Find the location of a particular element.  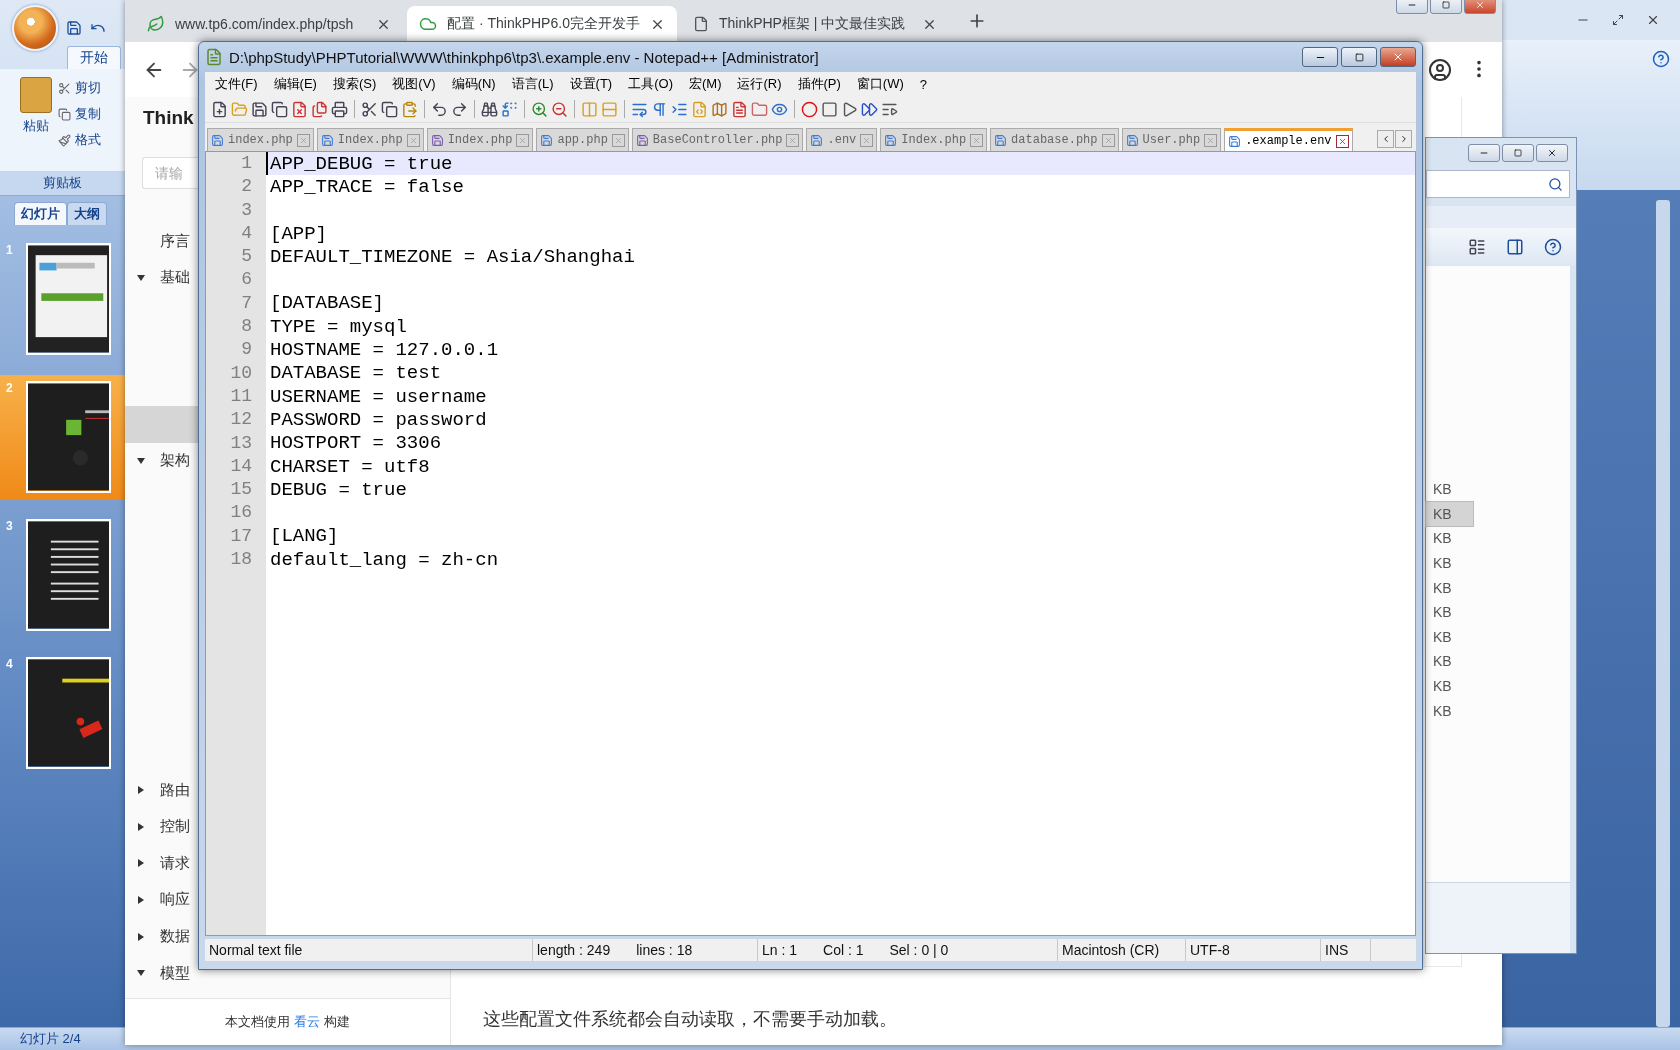

nav-item: 模型 is located at coordinates (175, 973).